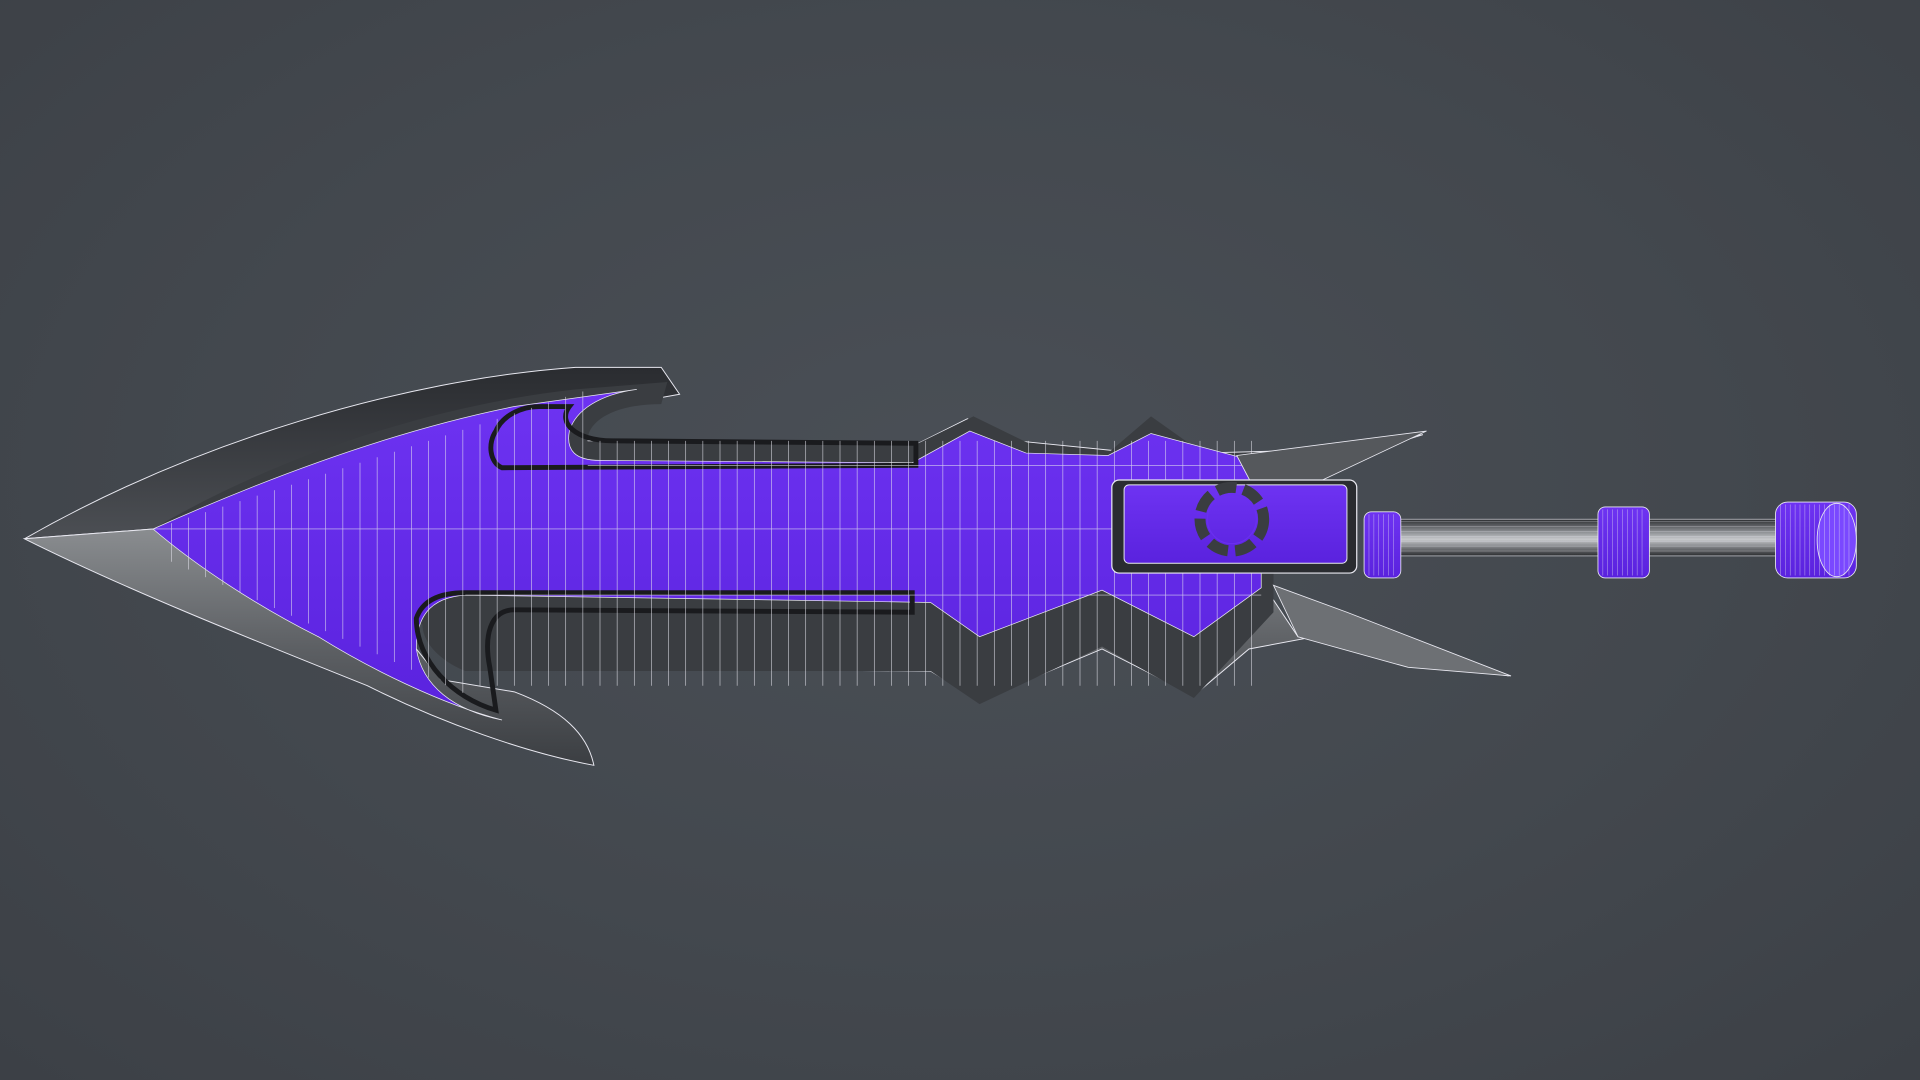 This screenshot has width=1920, height=1080. I want to click on grip-ring-guard, so click(1382, 545).